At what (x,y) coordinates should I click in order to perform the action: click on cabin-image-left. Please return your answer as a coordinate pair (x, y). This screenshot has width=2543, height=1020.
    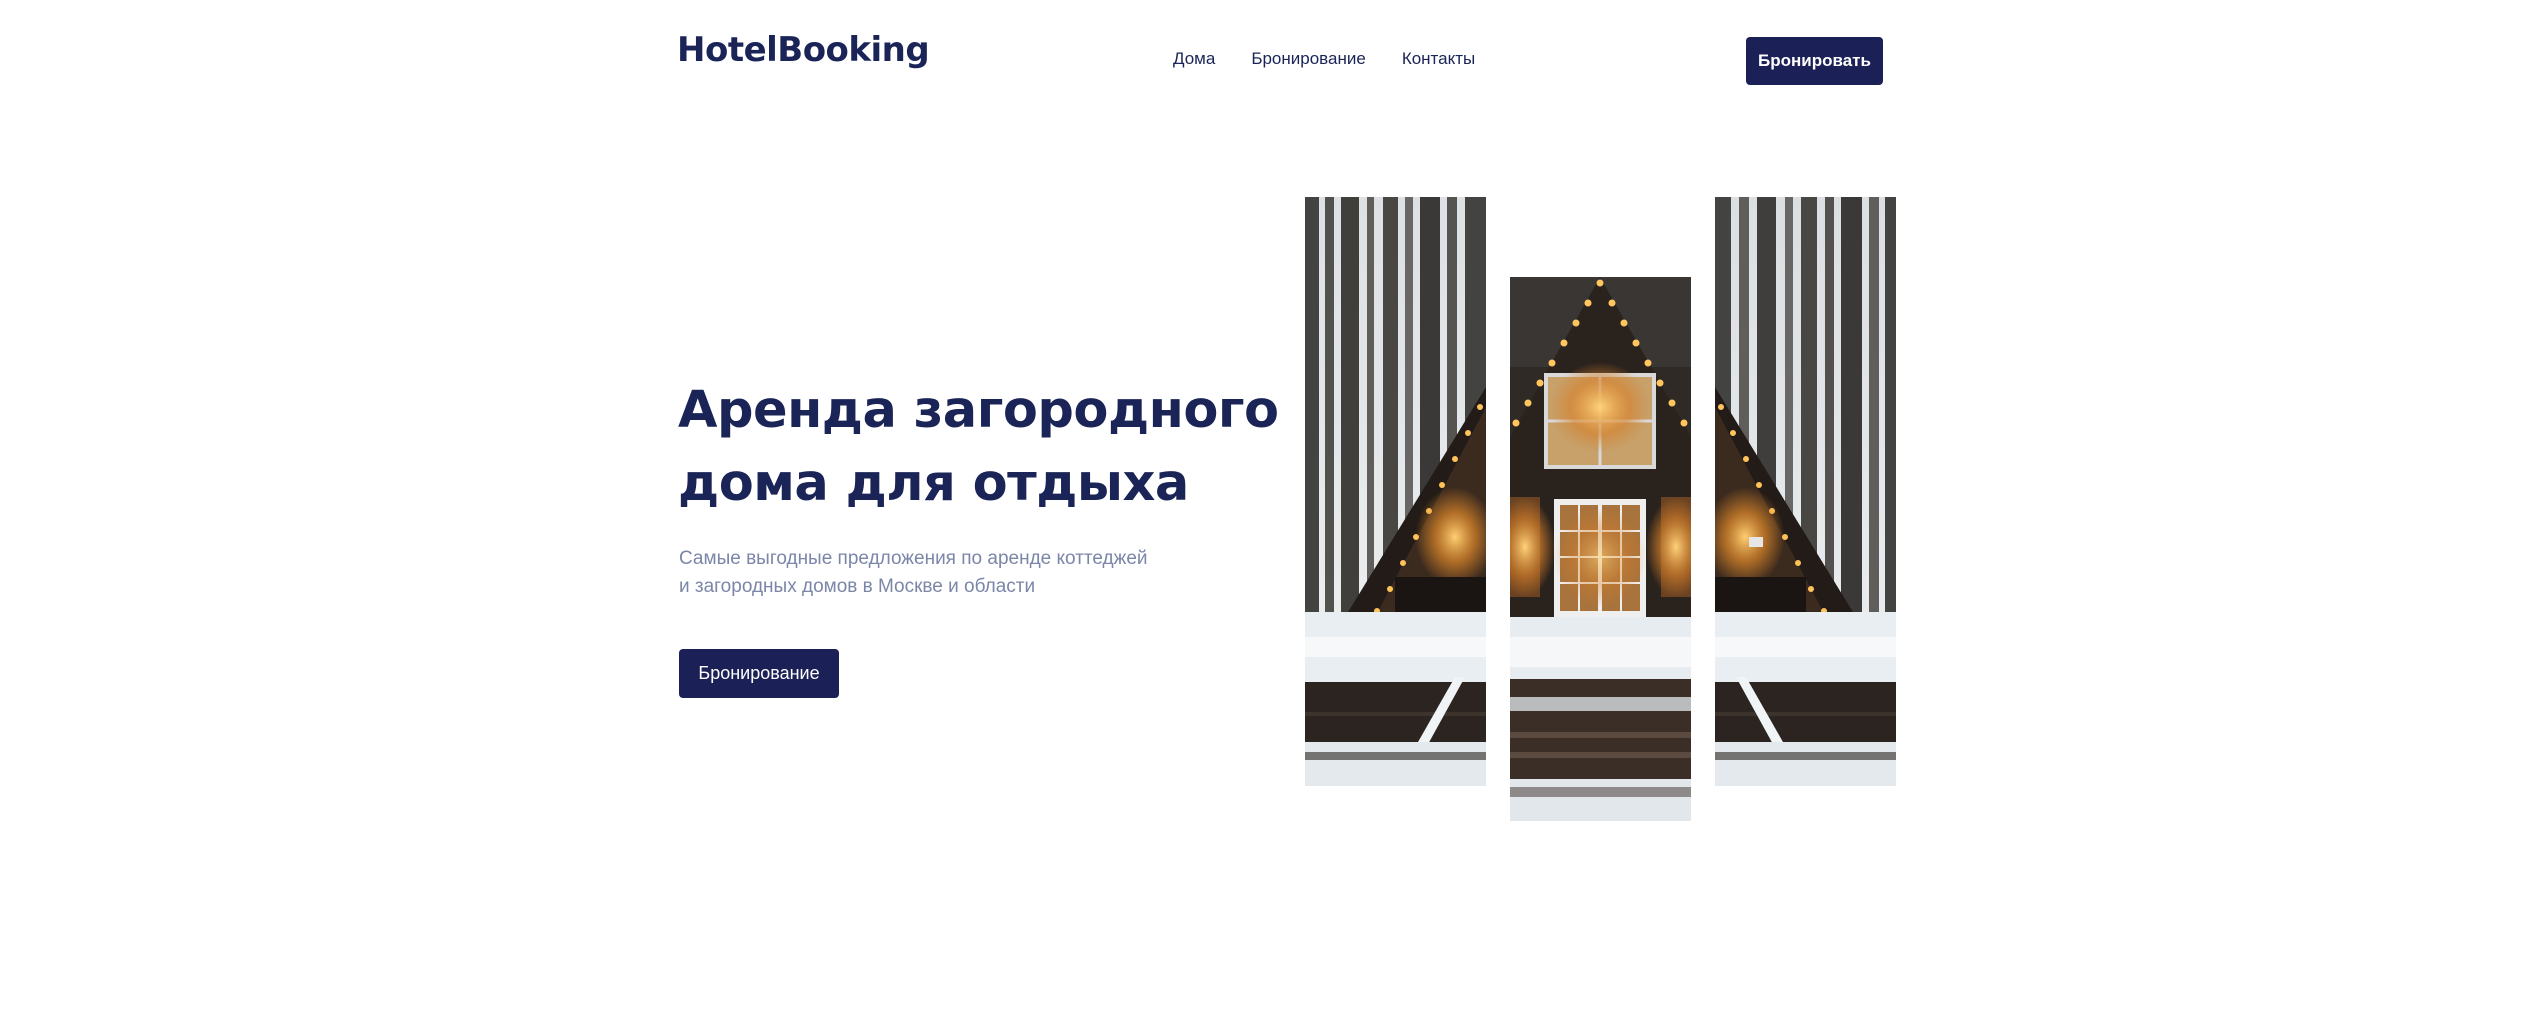
    Looking at the image, I should click on (1395, 491).